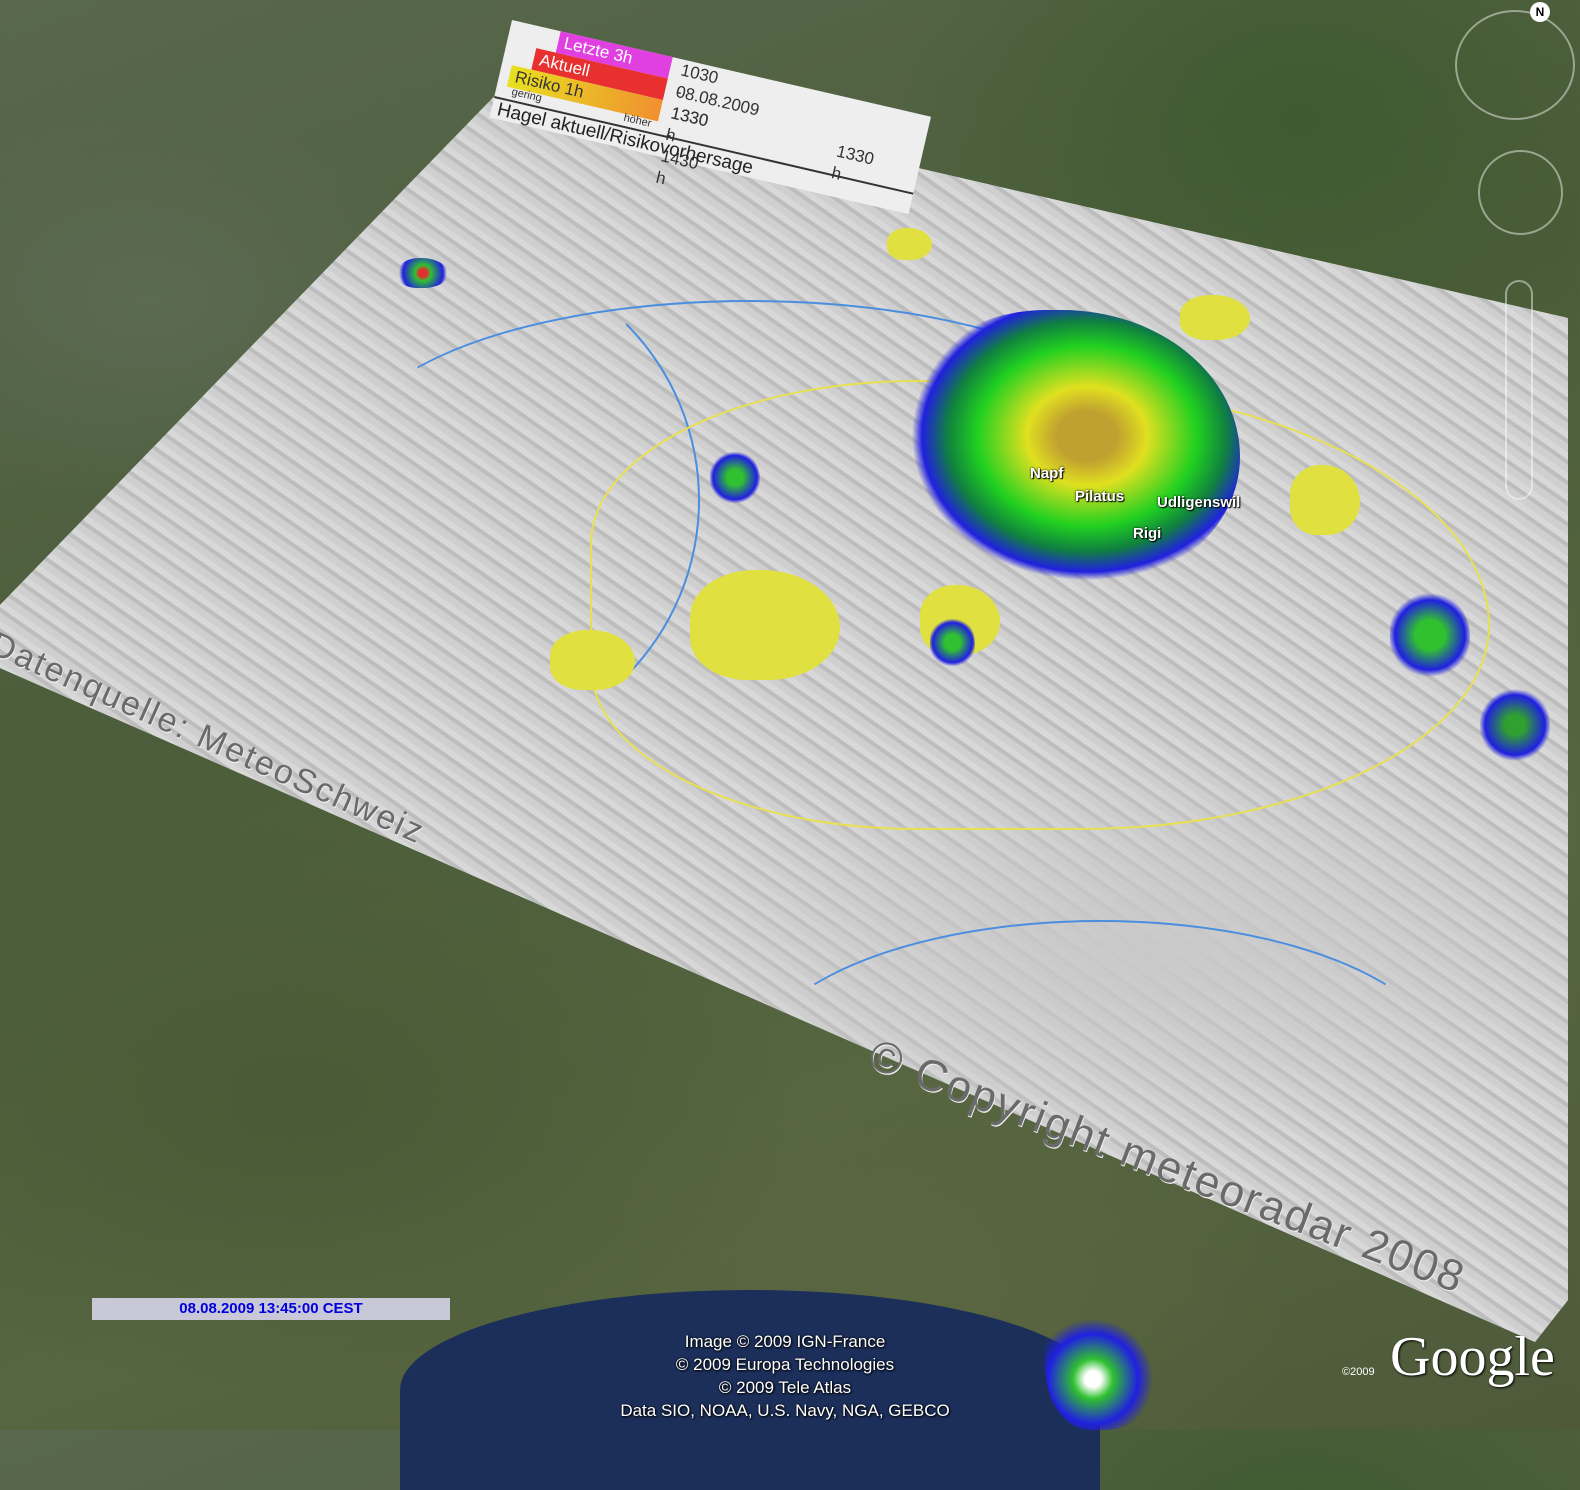 Image resolution: width=1580 pixels, height=1490 pixels. What do you see at coordinates (785, 1341) in the screenshot?
I see `attribution-line: Image © 2009 IGN-France` at bounding box center [785, 1341].